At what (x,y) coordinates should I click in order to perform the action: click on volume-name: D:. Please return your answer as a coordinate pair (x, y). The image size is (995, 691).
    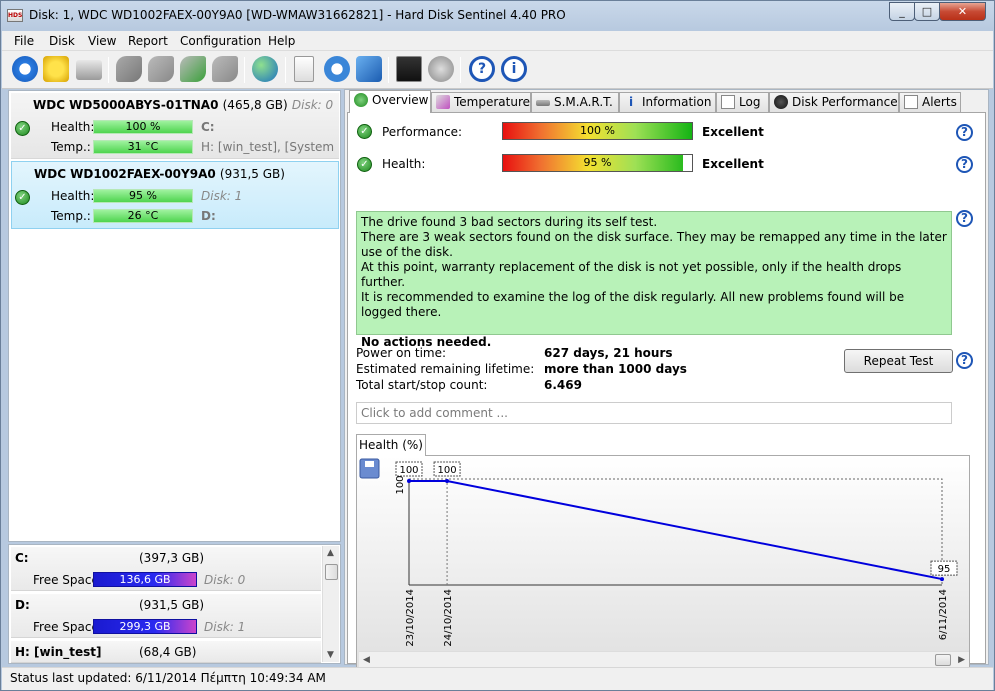
    Looking at the image, I should click on (22, 605).